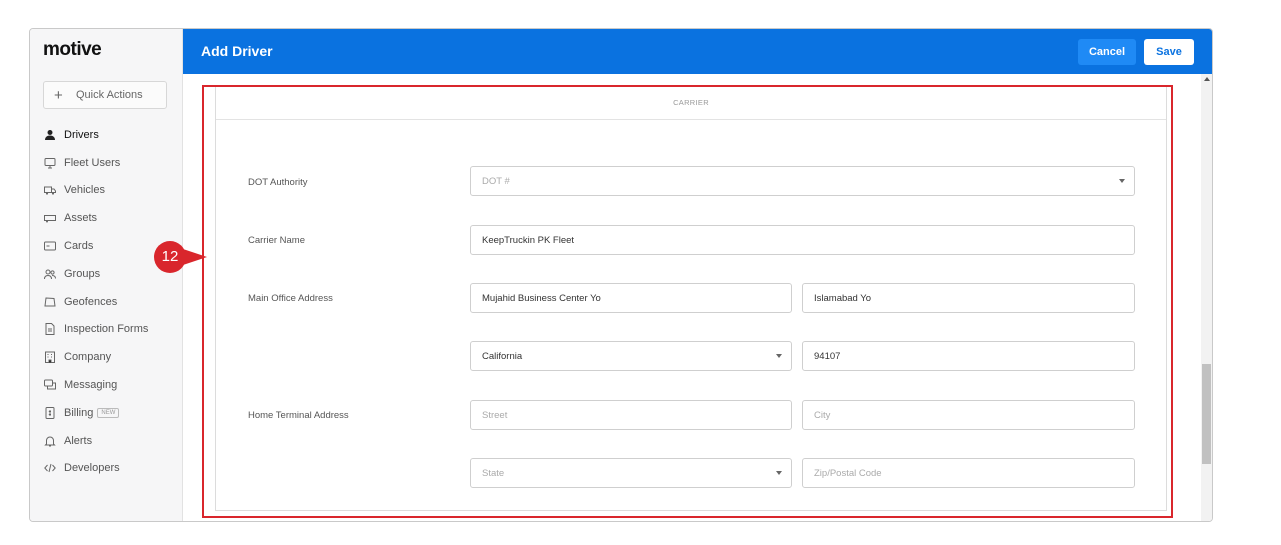 This screenshot has width=1281, height=545. What do you see at coordinates (49, 246) in the screenshot?
I see `card-icon` at bounding box center [49, 246].